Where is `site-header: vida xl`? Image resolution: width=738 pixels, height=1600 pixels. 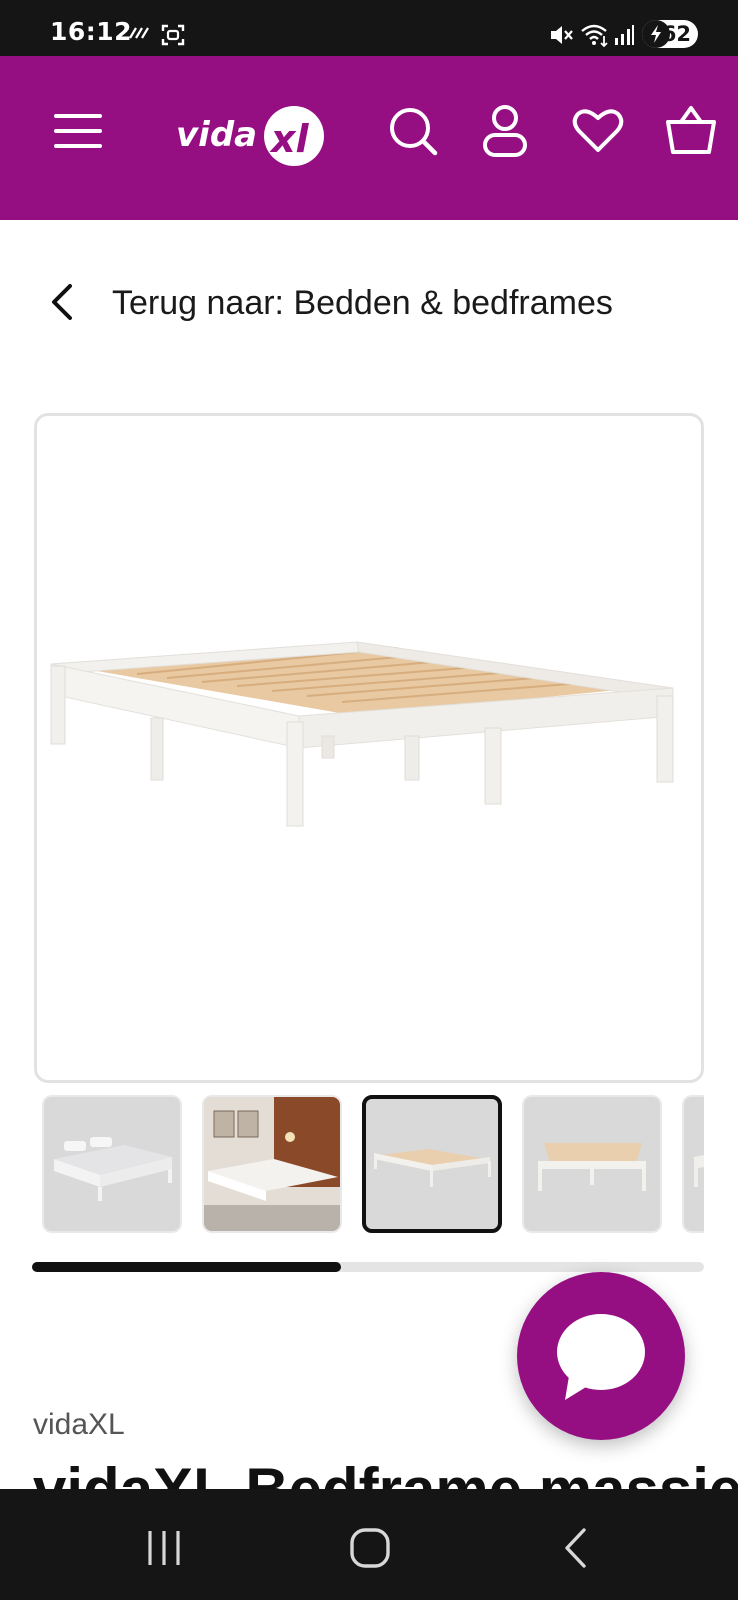
site-header: vida xl is located at coordinates (369, 138).